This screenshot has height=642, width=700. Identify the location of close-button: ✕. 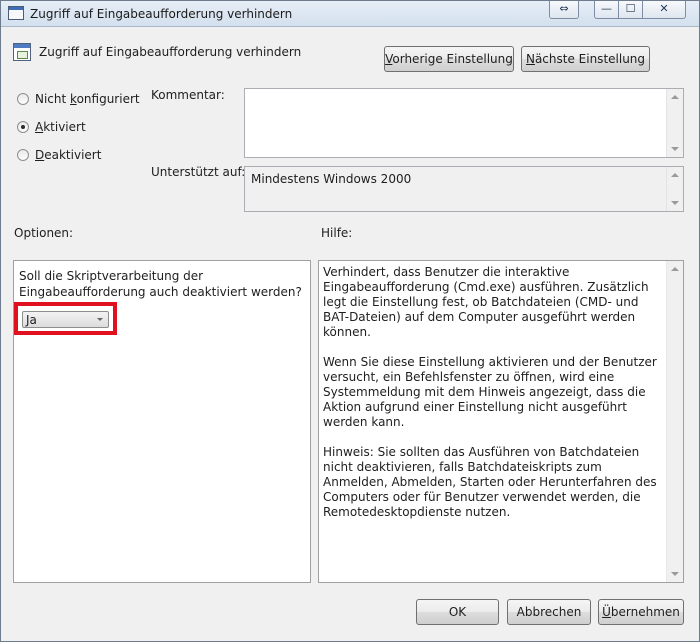
(664, 10).